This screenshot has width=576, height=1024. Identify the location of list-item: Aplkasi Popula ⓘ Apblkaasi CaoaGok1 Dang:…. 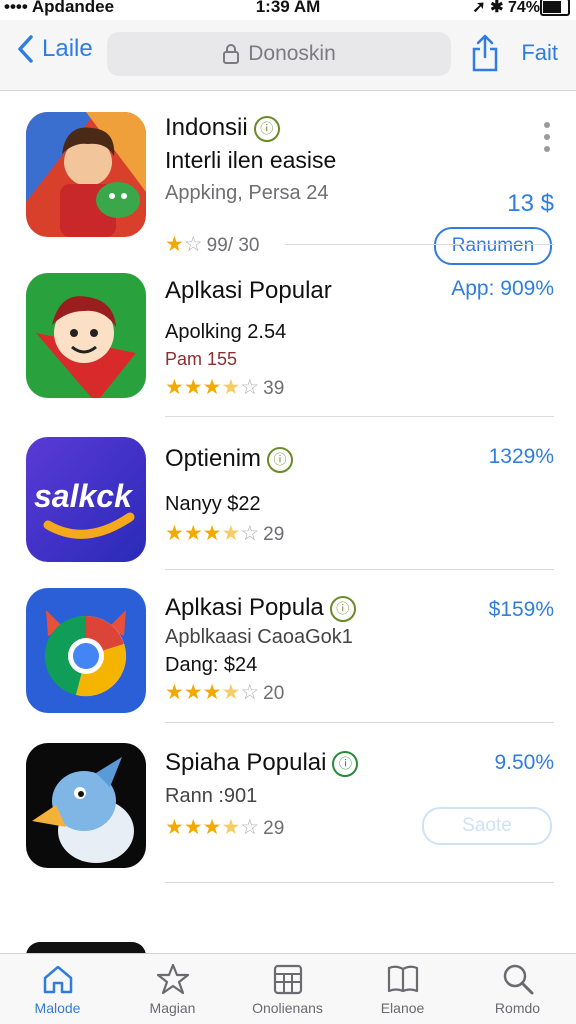
(288, 646).